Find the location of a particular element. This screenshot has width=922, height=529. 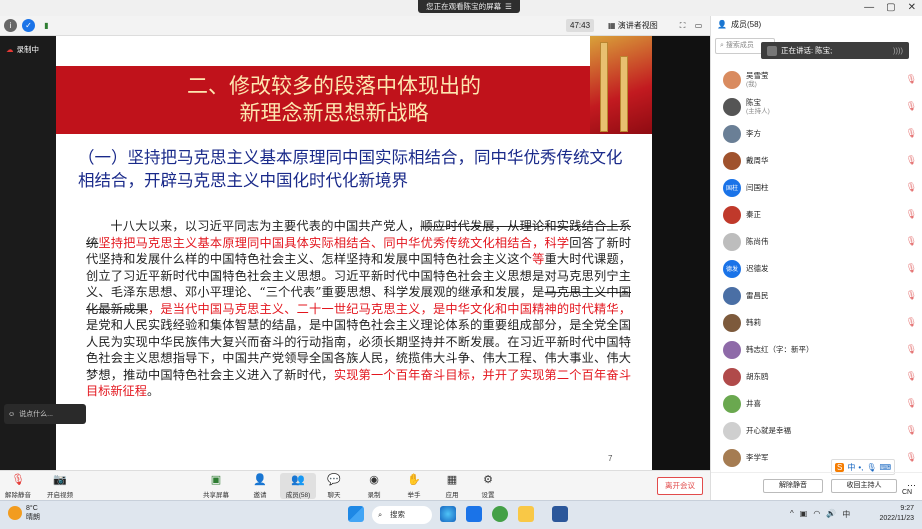

sun-icon is located at coordinates (15, 513).